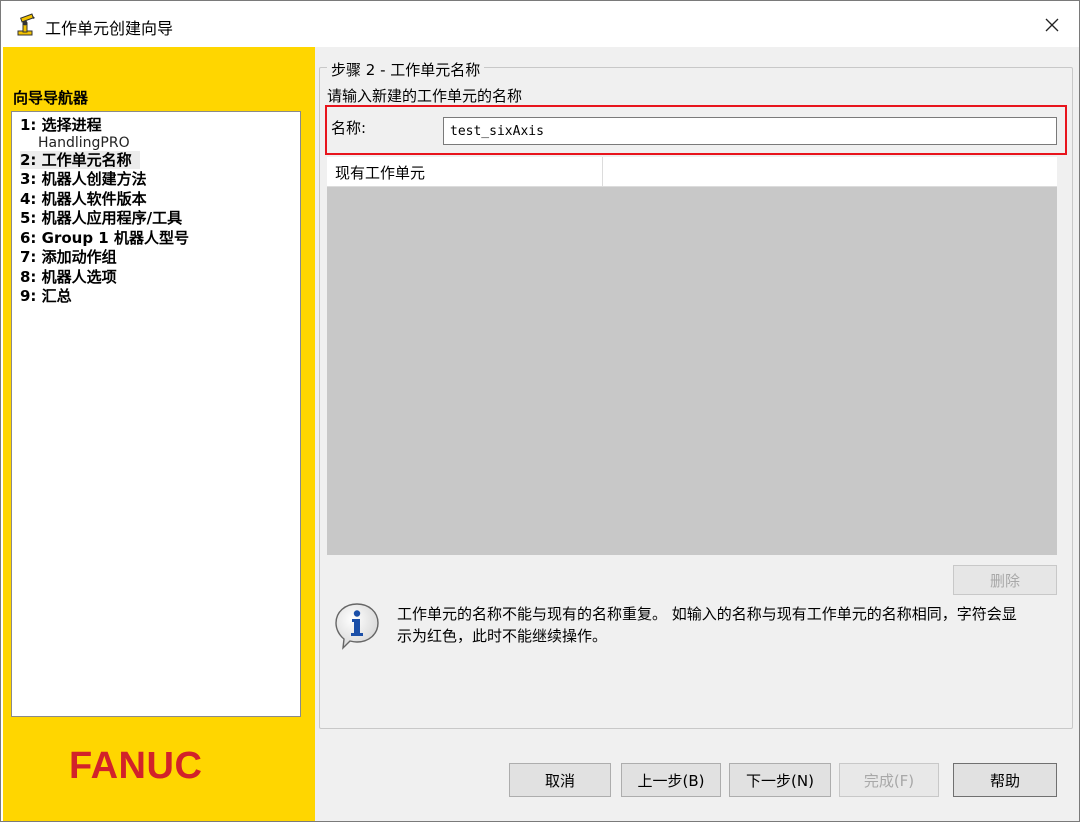 The height and width of the screenshot is (822, 1080). I want to click on delete-button: 删除, so click(1005, 580).